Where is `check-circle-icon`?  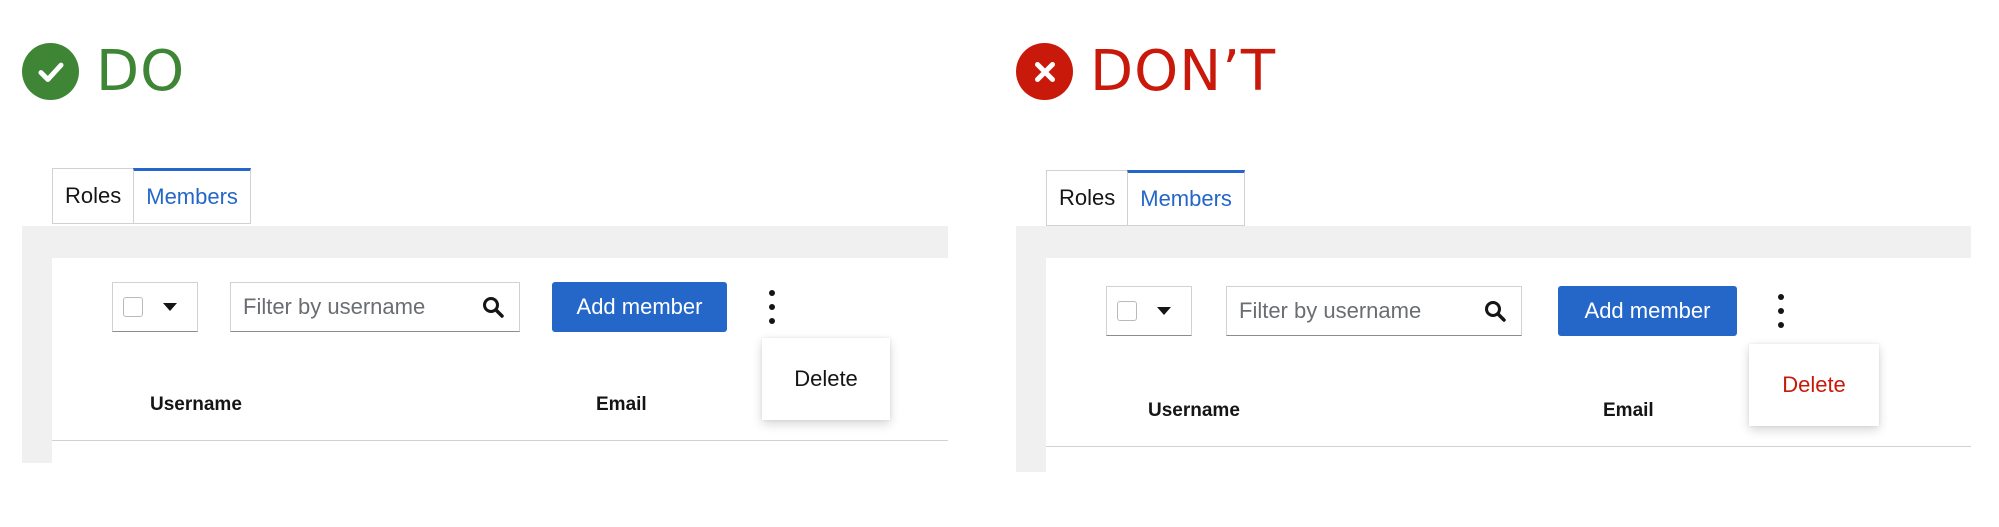 check-circle-icon is located at coordinates (50, 71).